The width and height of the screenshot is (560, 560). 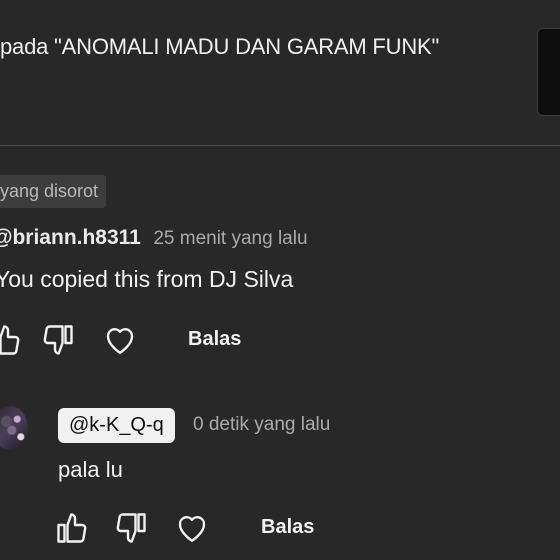 I want to click on video-thumbnail, so click(x=548, y=72).